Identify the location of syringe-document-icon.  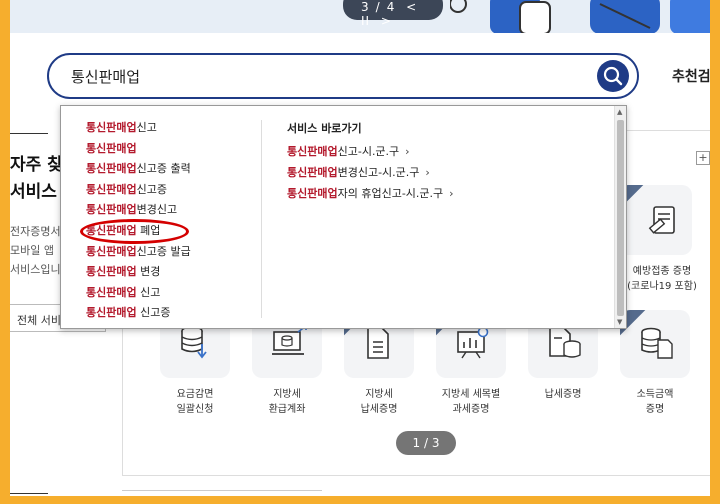
(661, 220).